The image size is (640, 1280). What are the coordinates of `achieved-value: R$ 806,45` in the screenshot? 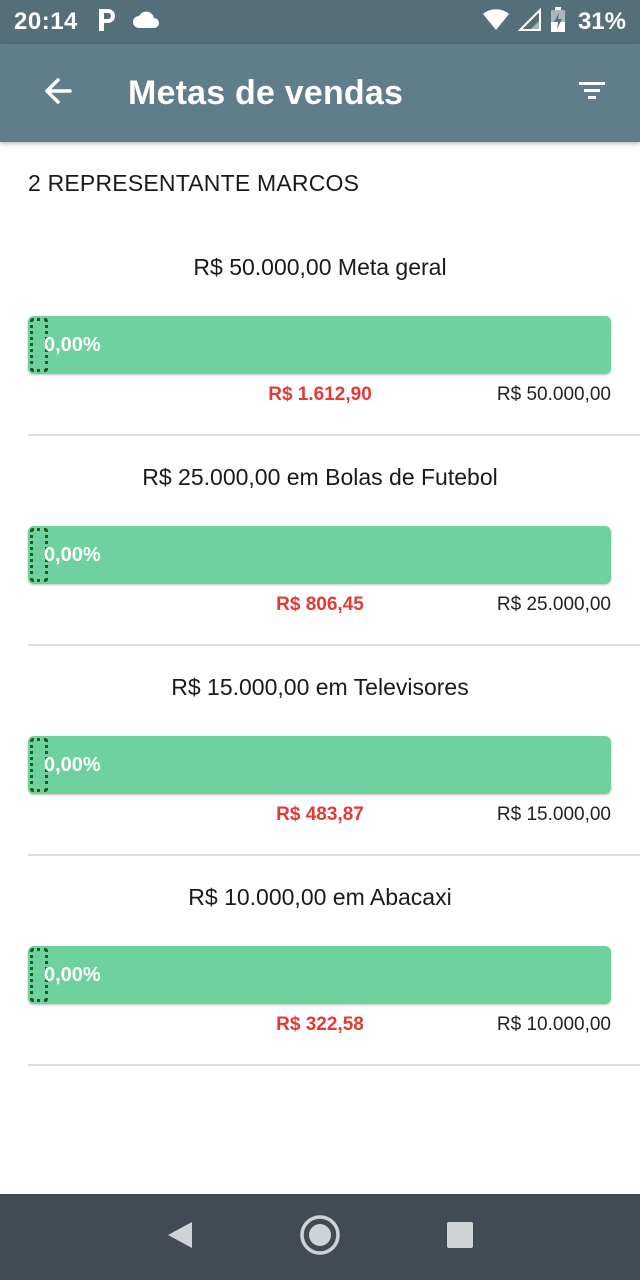 It's located at (320, 604).